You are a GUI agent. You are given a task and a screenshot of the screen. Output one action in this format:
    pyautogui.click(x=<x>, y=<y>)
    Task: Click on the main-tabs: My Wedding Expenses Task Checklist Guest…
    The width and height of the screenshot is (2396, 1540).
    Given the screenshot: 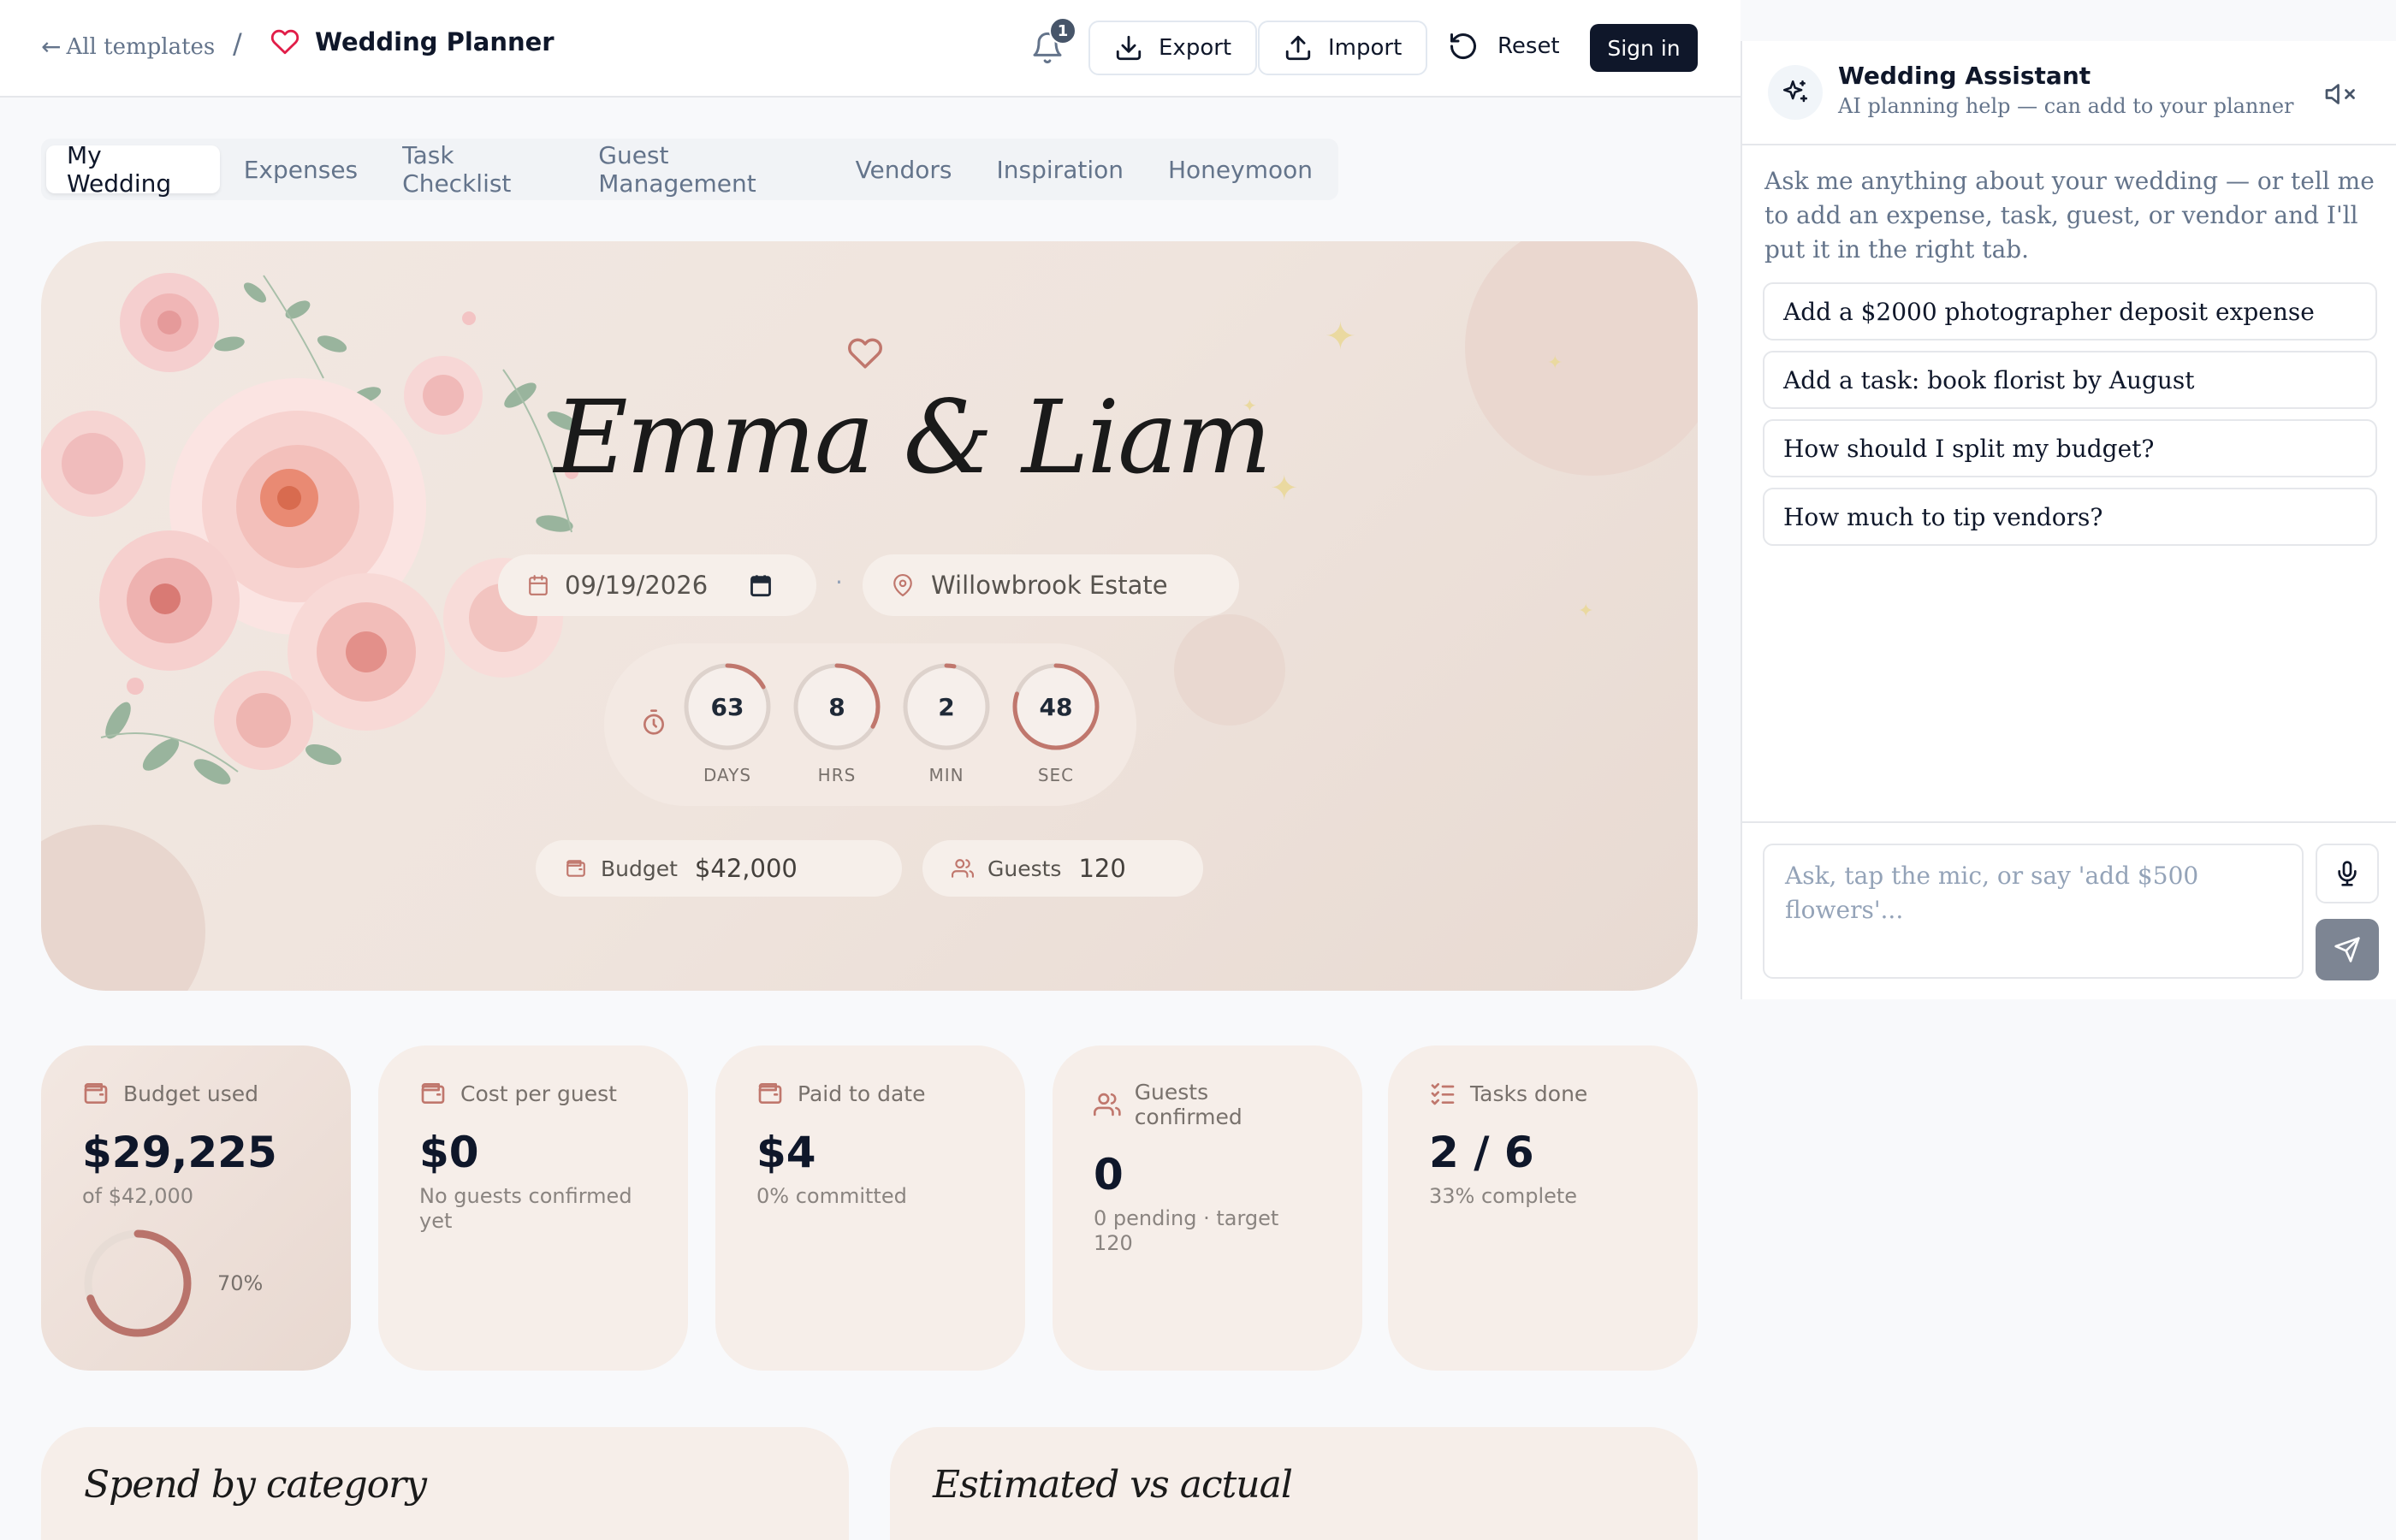 What is the action you would take?
    pyautogui.click(x=689, y=169)
    